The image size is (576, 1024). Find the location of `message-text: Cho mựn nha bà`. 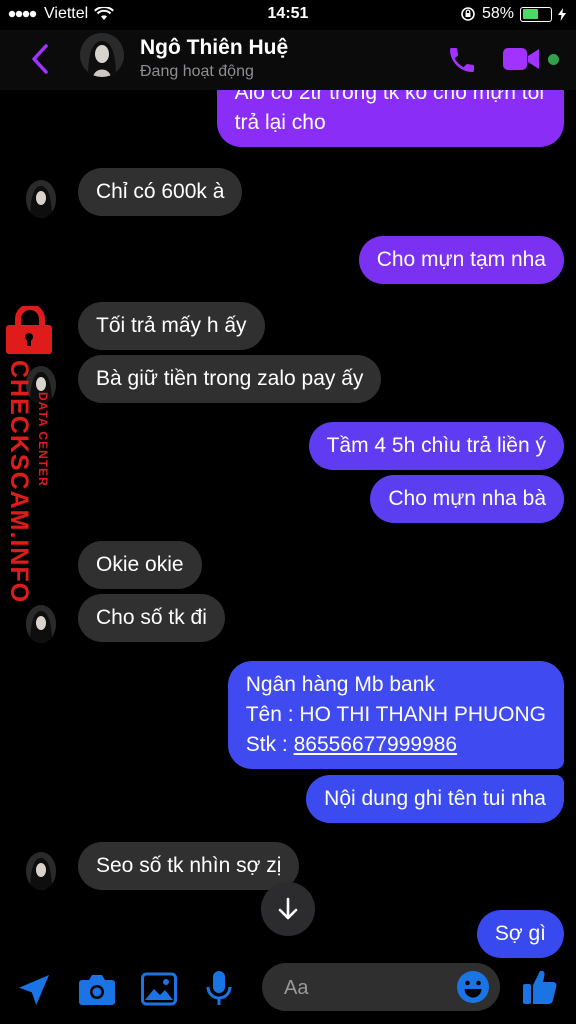

message-text: Cho mựn nha bà is located at coordinates (467, 498).